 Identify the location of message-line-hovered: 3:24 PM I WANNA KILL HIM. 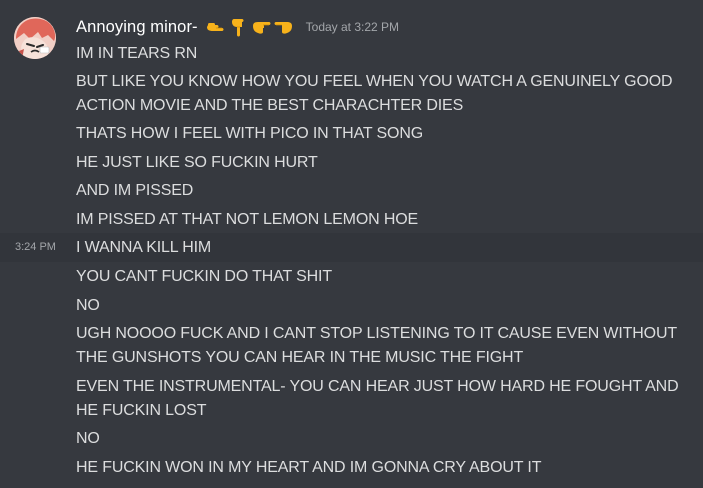
(351, 247).